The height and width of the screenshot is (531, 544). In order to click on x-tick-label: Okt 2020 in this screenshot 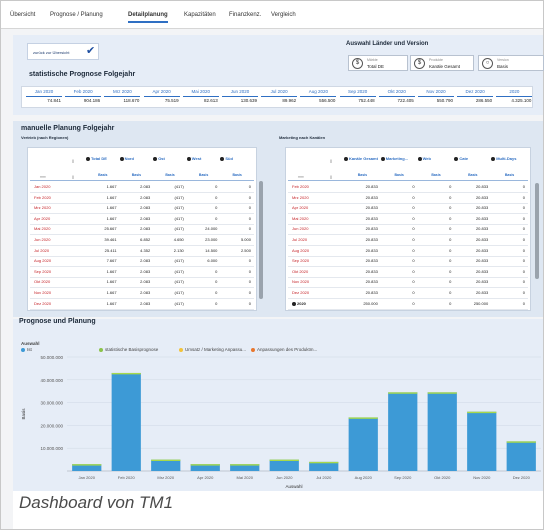, I will do `click(442, 477)`.